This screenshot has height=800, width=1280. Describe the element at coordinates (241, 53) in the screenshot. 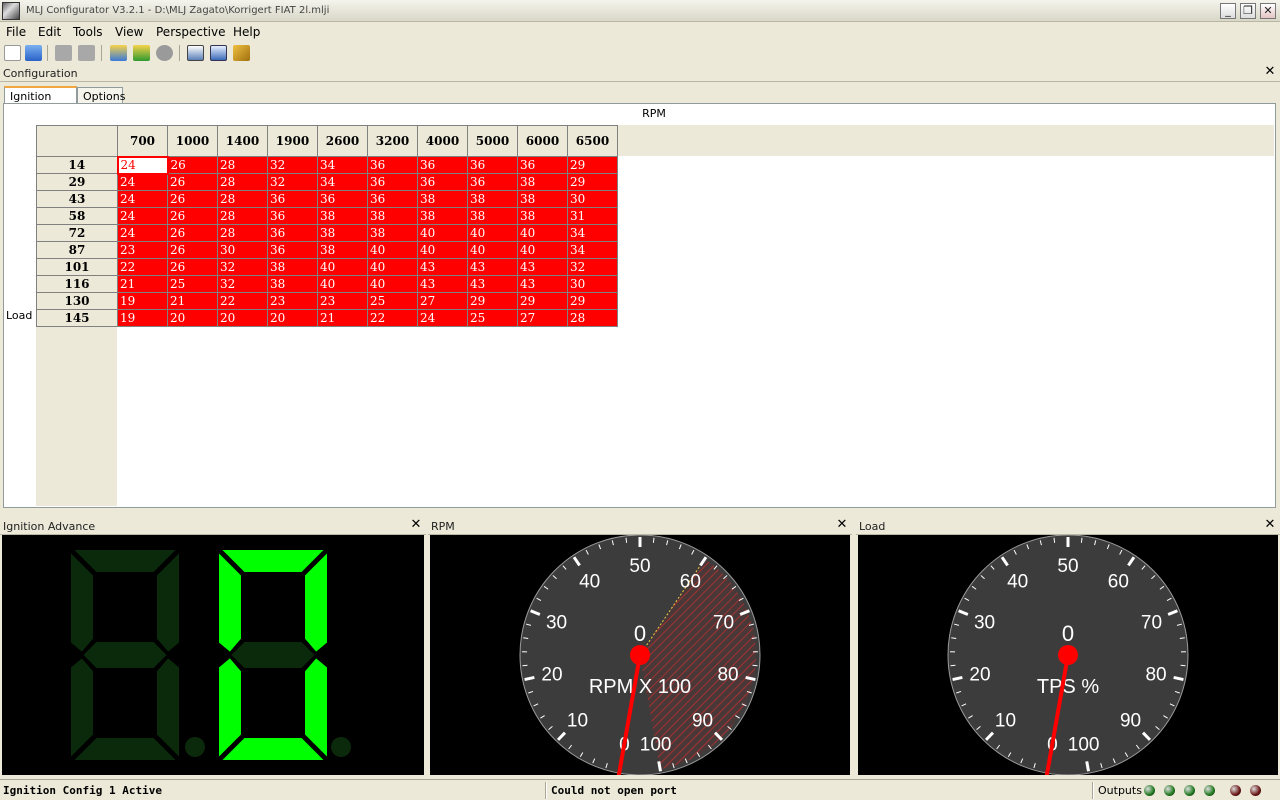

I see `wrench-icon` at that location.